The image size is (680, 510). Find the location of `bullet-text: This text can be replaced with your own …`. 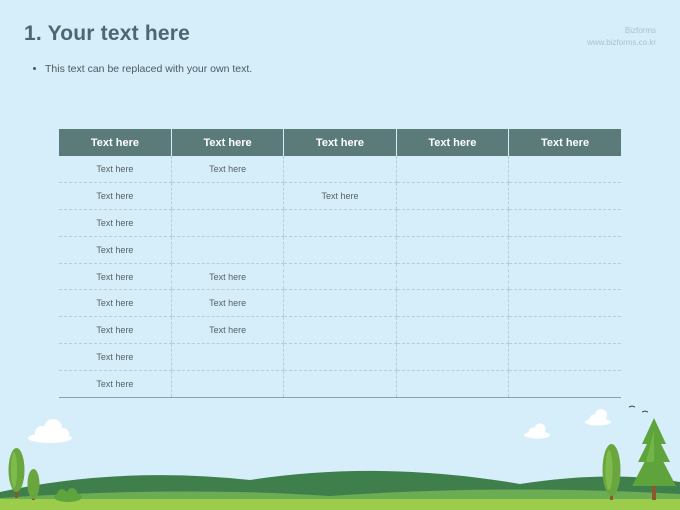

bullet-text: This text can be replaced with your own … is located at coordinates (149, 69).